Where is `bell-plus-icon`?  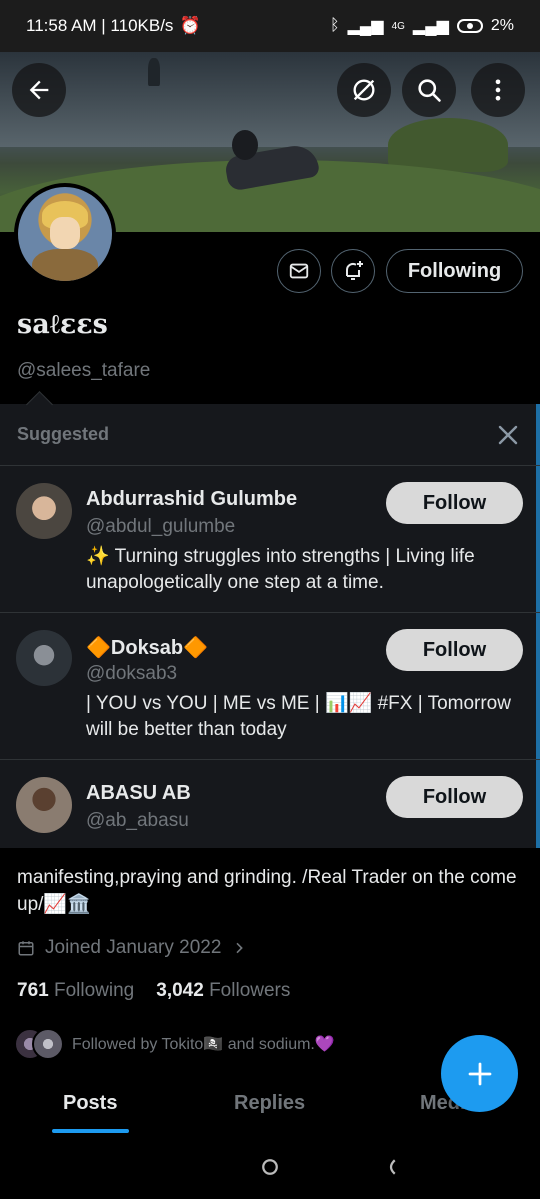
bell-plus-icon is located at coordinates (354, 270).